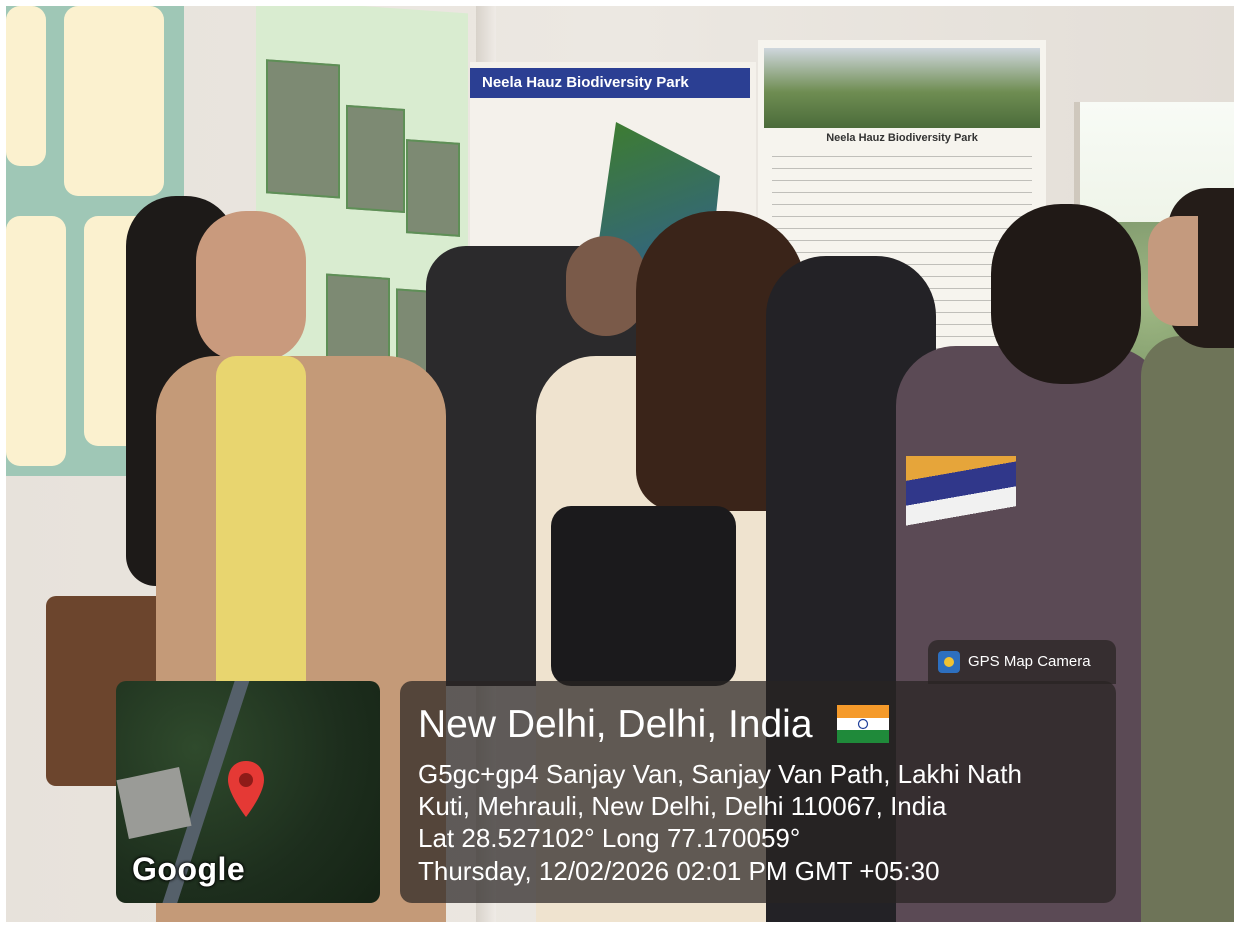 The width and height of the screenshot is (1240, 928). Describe the element at coordinates (615, 724) in the screenshot. I see `location-title: New Delhi, Delhi, India` at that location.